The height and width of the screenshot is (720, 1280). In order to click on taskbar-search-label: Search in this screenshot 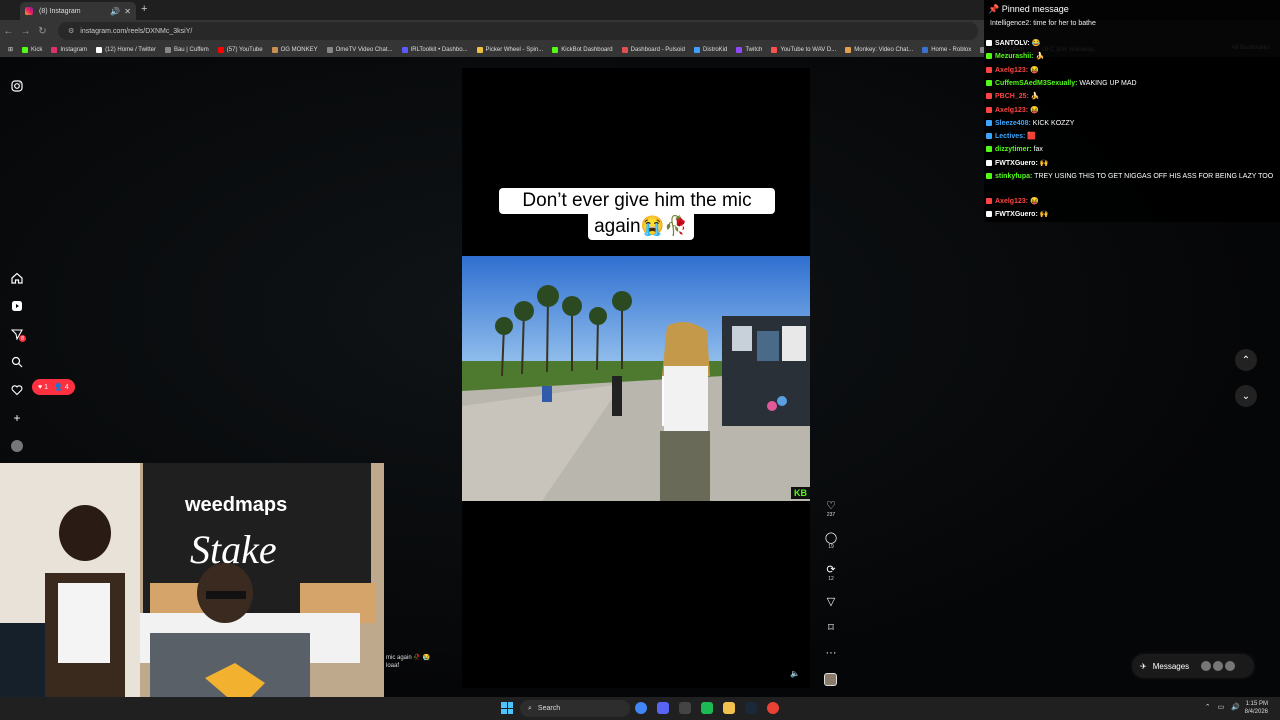, I will do `click(549, 708)`.